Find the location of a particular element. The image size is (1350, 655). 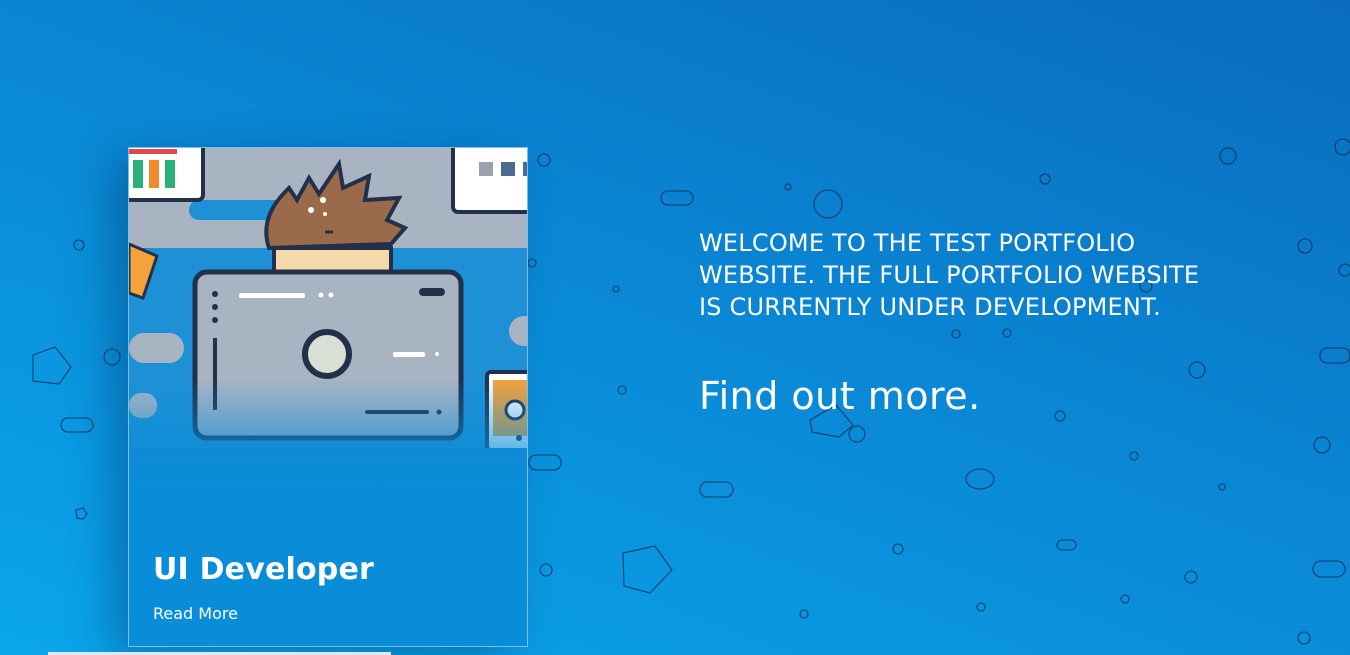

card-title: UI Developer is located at coordinates (264, 569).